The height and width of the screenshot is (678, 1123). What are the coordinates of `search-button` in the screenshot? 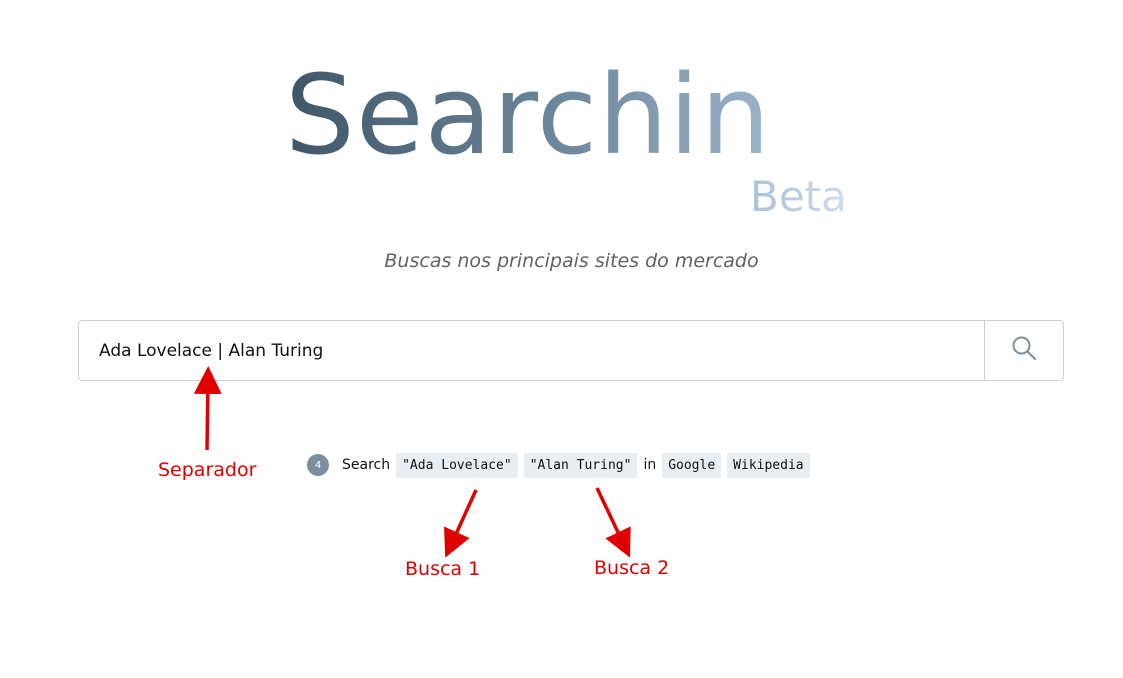 It's located at (1023, 350).